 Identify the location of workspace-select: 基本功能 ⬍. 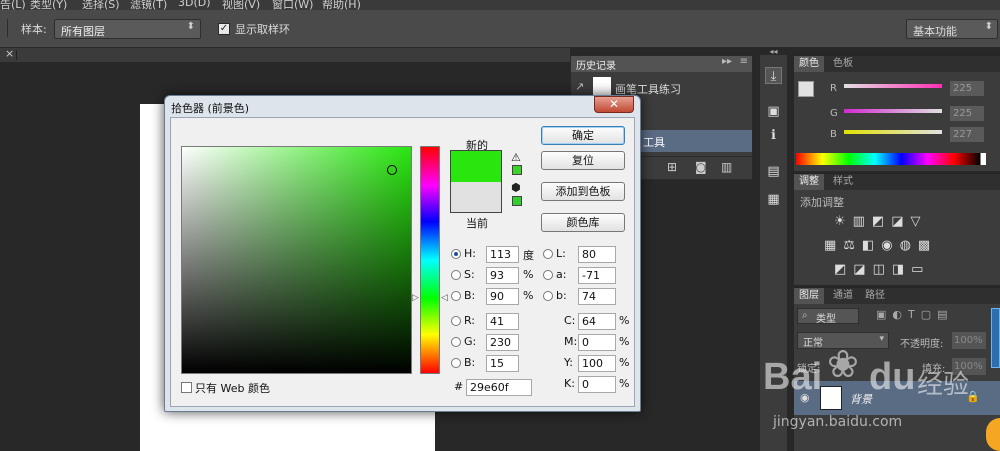
(952, 29).